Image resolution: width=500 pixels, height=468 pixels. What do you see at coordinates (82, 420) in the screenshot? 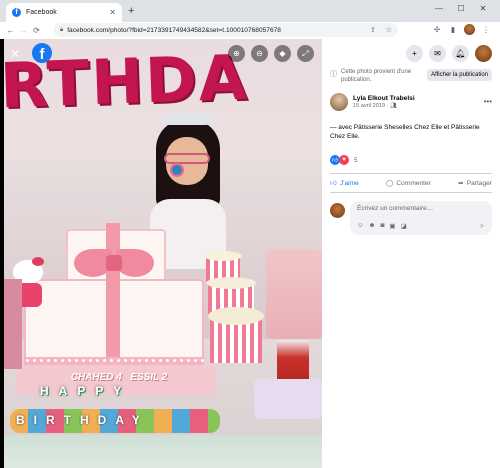
I see `birthday-letters: BIRTHDAY` at bounding box center [82, 420].